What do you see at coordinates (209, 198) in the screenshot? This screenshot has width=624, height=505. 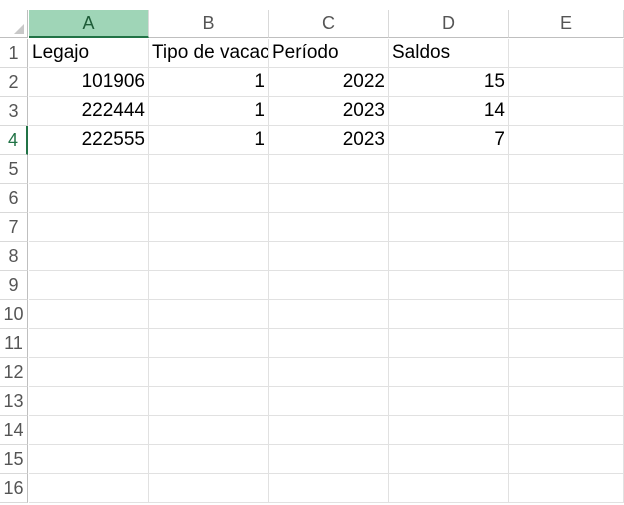 I see `cell-b6` at bounding box center [209, 198].